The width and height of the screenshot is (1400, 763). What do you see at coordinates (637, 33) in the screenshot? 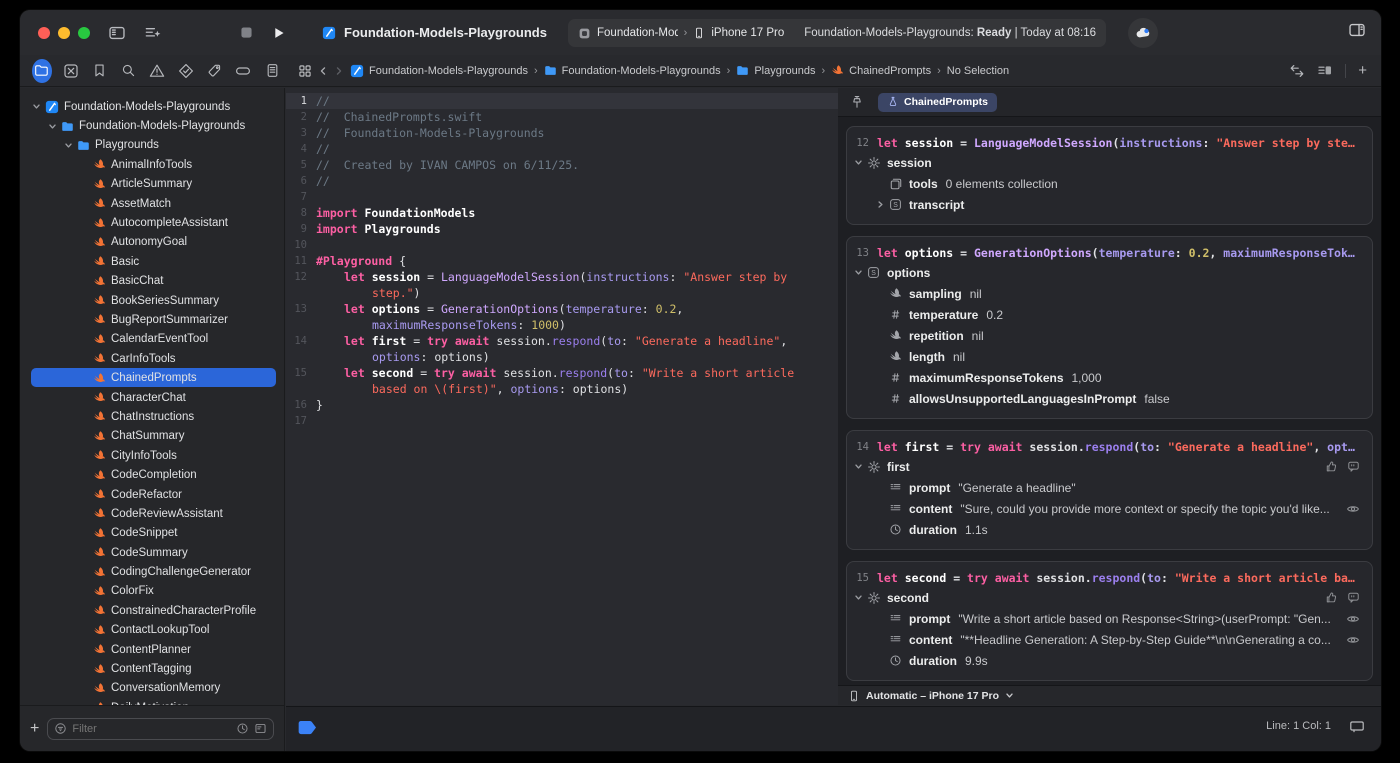
I see `scheme-name: Foundation-Models-Playgr` at bounding box center [637, 33].